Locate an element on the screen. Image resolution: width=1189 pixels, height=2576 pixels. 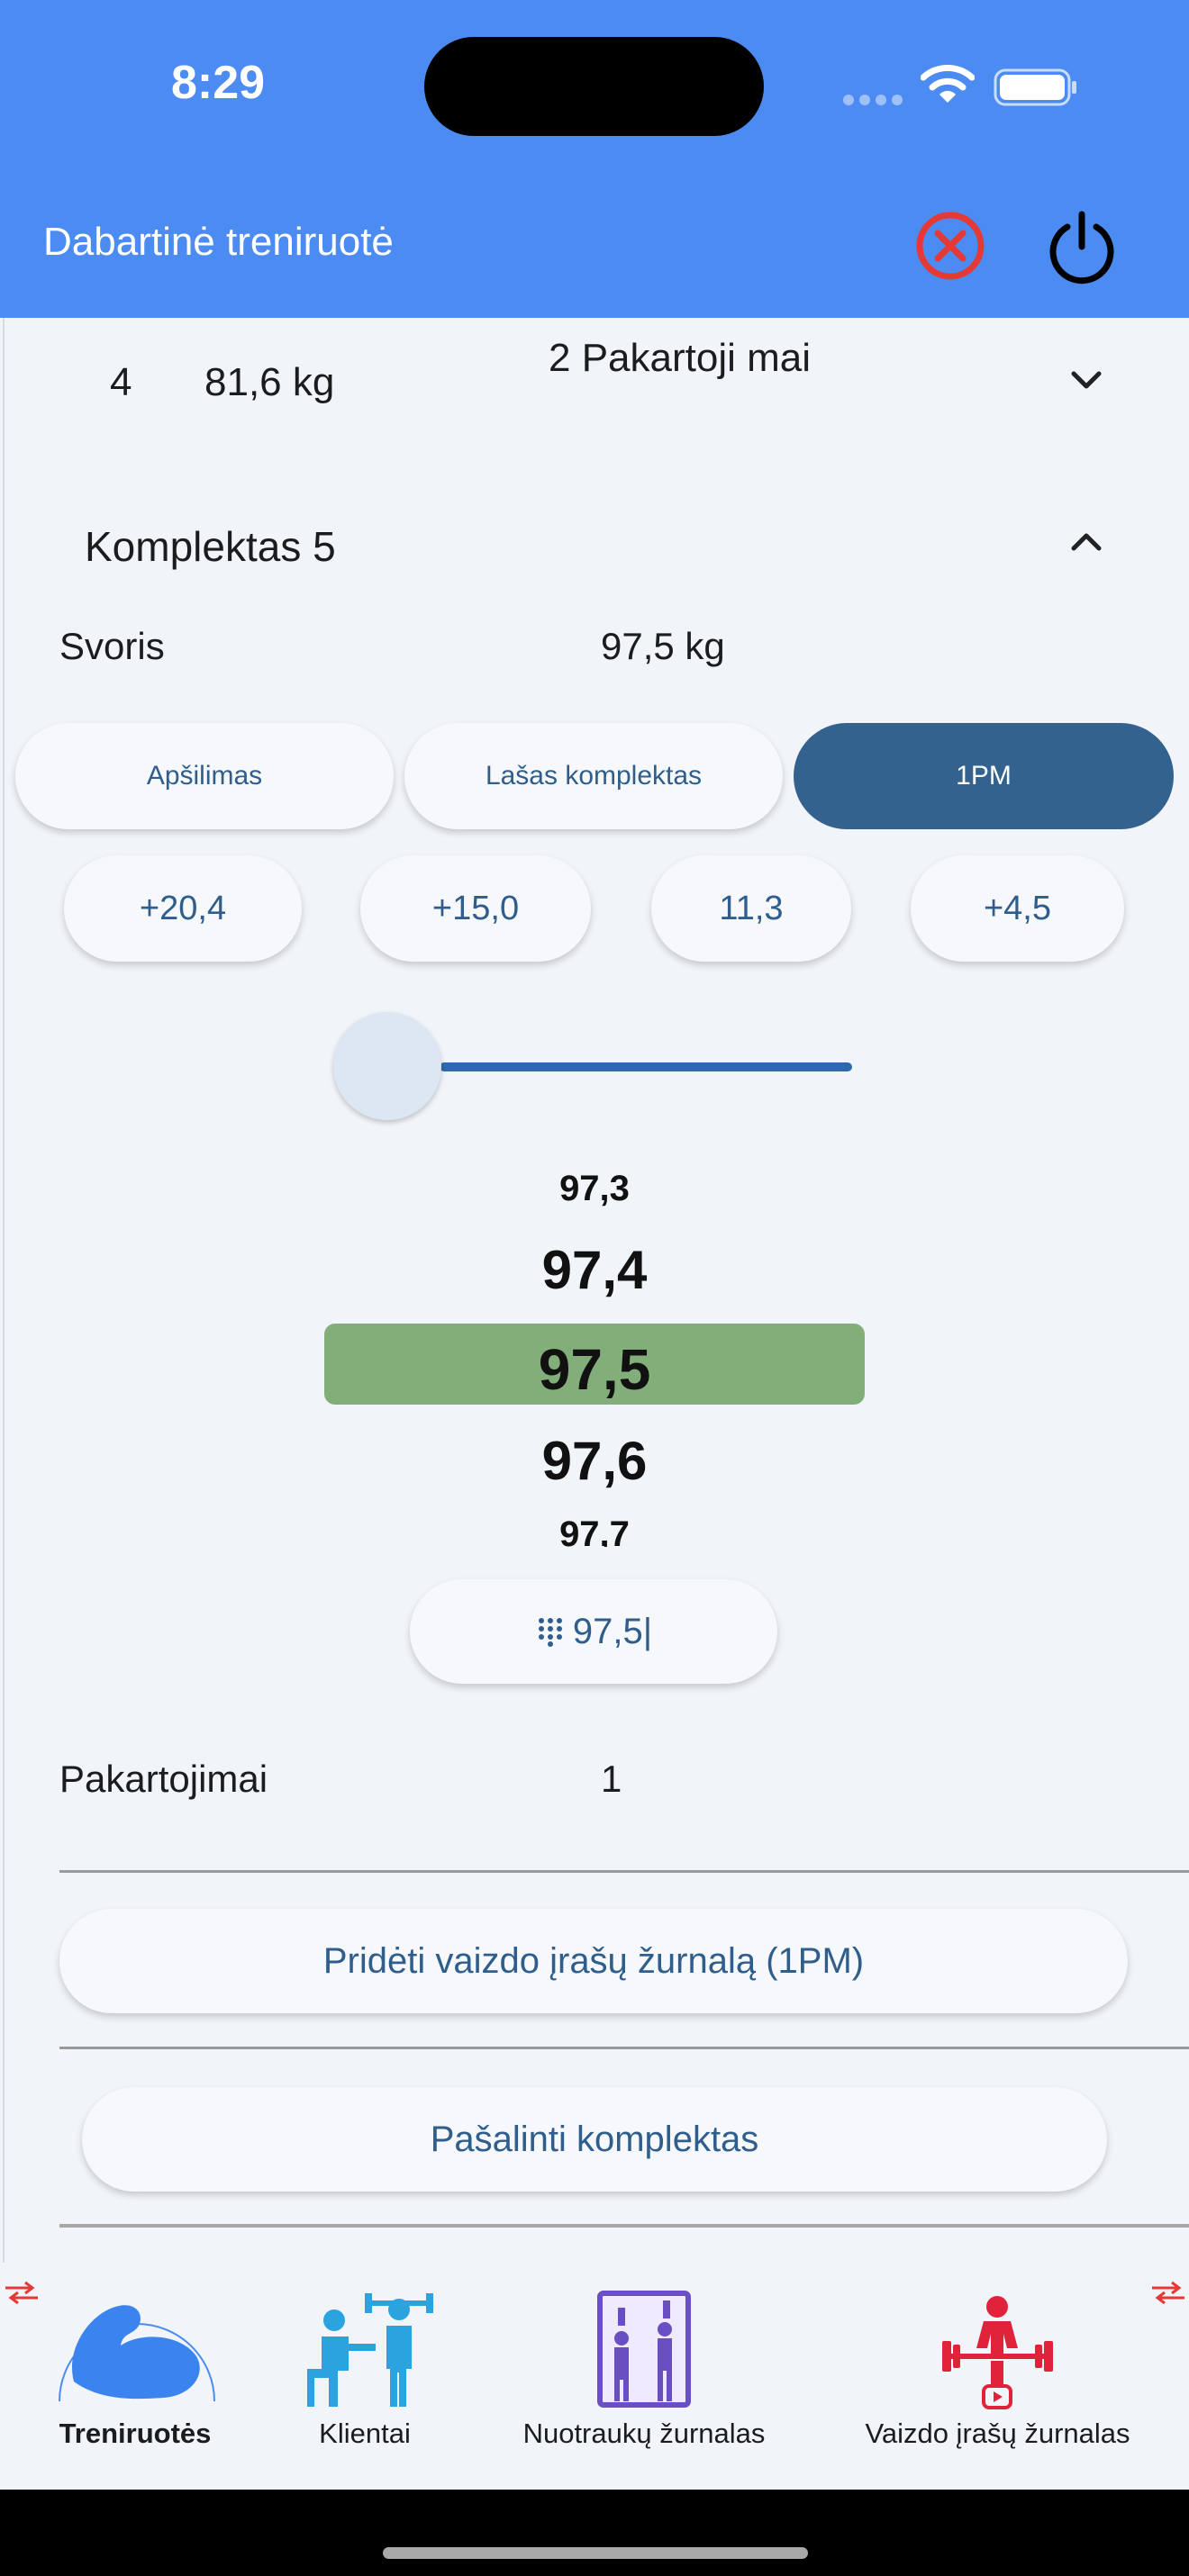
increment-button: +4,5 is located at coordinates (1017, 908).